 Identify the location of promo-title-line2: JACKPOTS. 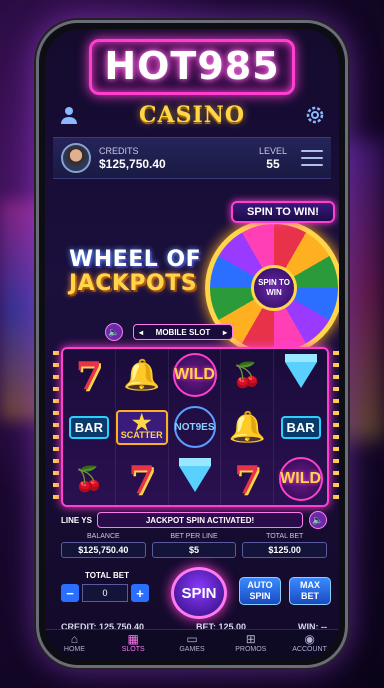
(133, 283).